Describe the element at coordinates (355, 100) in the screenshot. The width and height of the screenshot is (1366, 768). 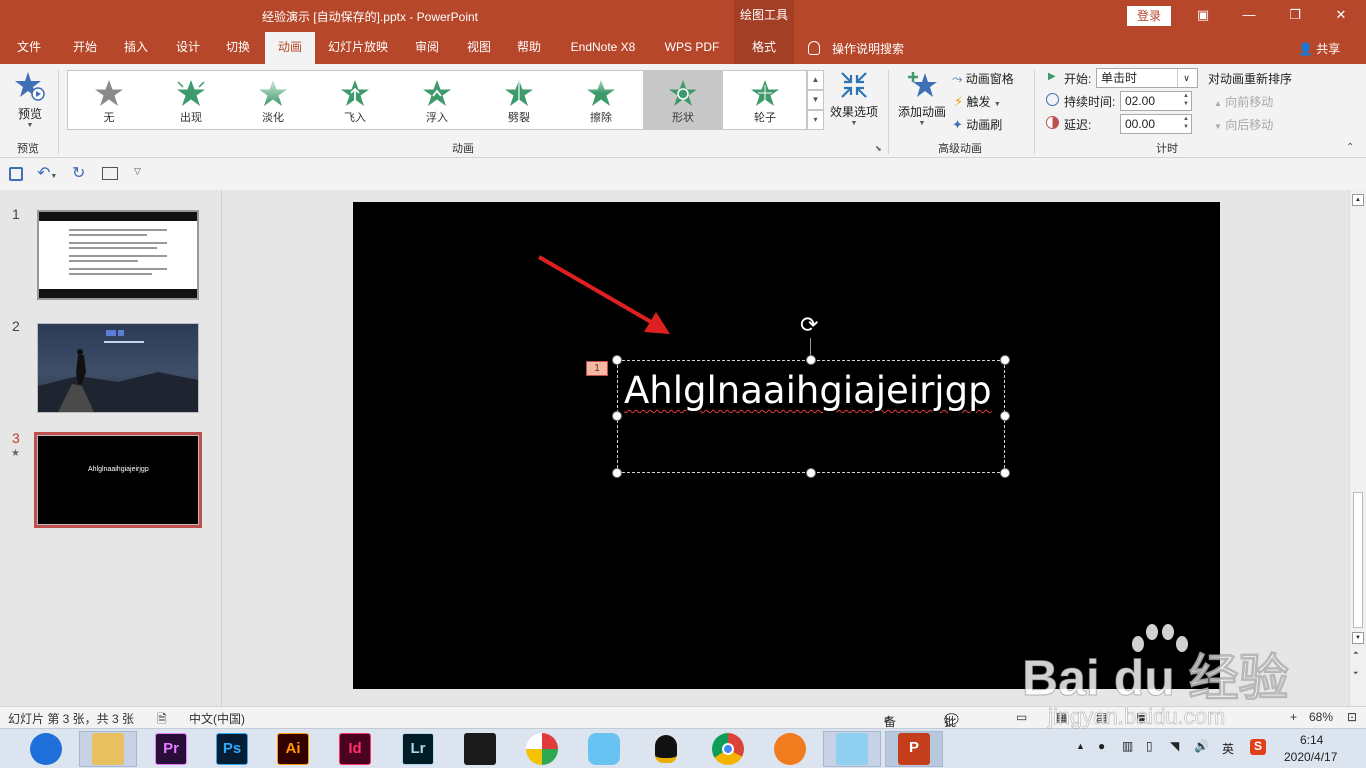
I see `animation-fly-in: 飞入` at that location.